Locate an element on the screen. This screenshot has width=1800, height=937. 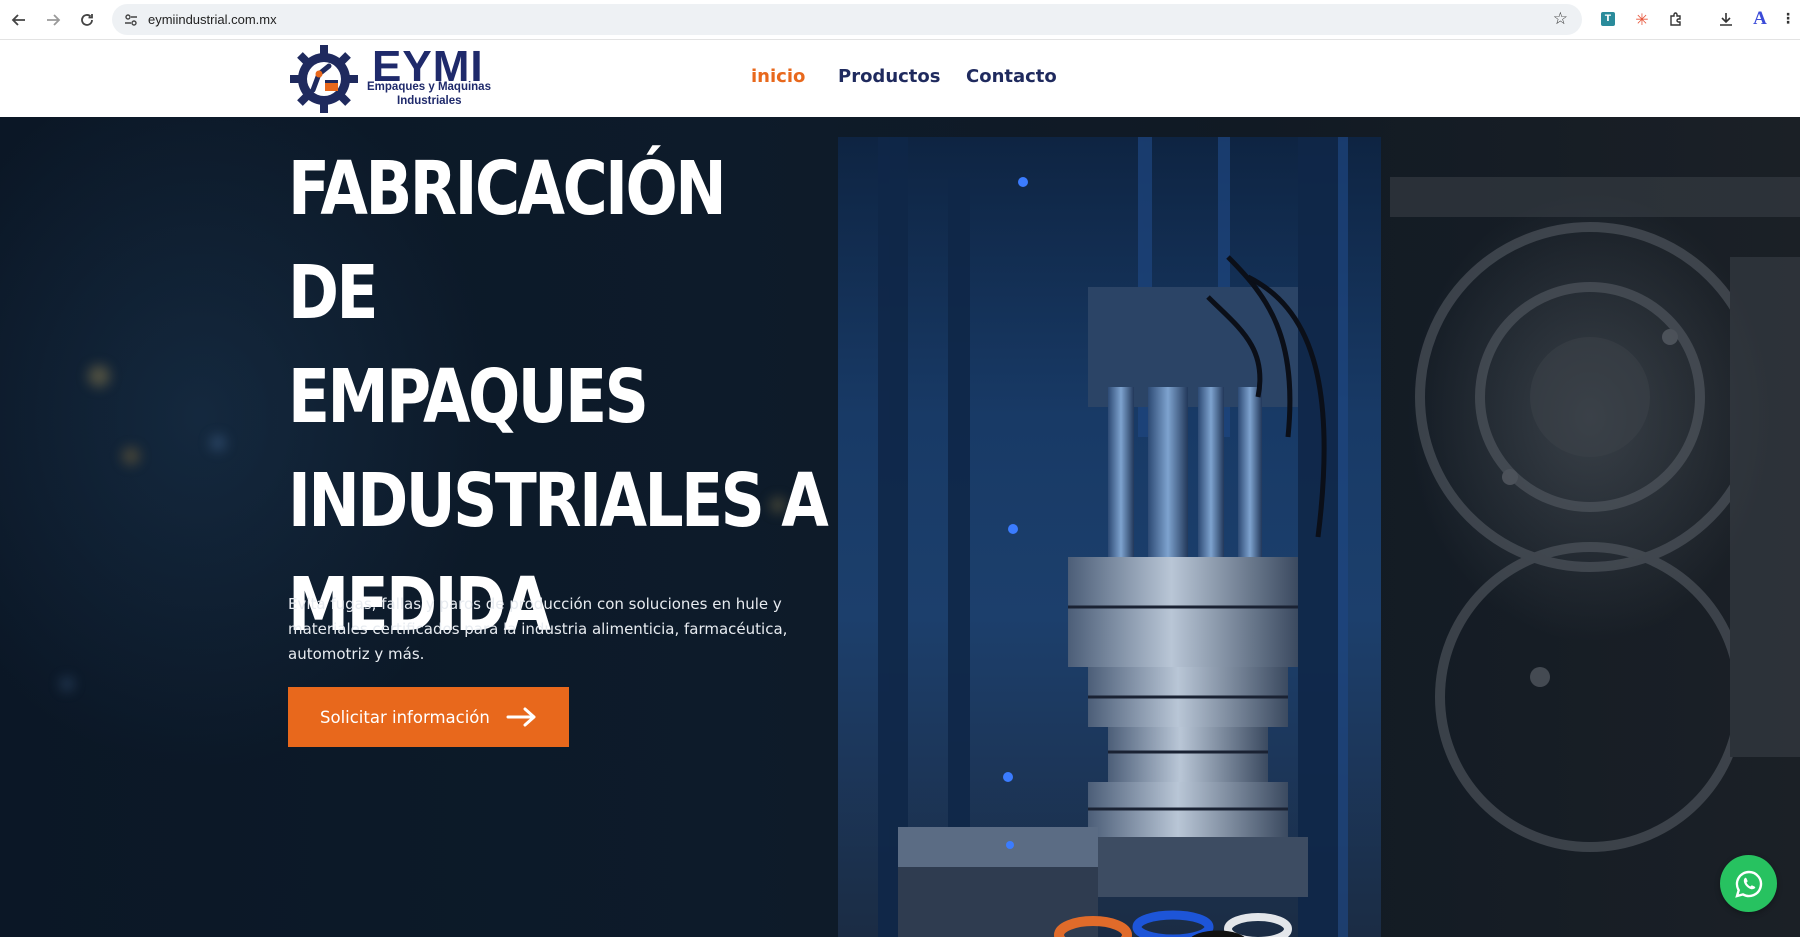
request-info-button: Solicitar información is located at coordinates (428, 717).